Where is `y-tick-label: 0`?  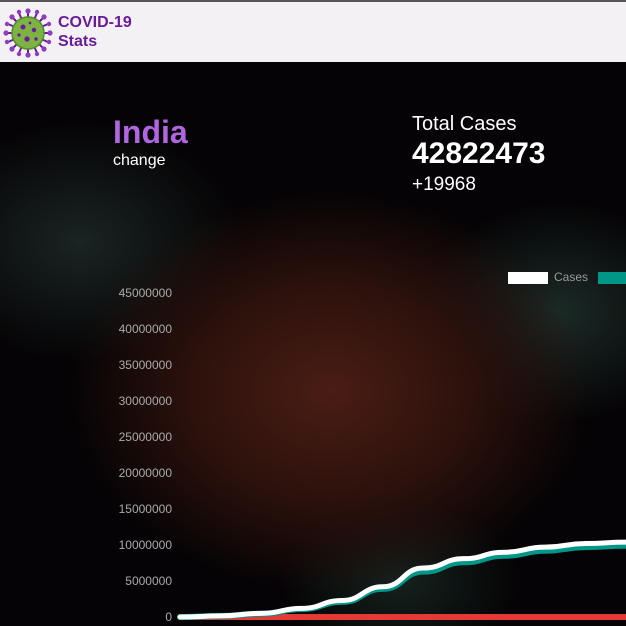
y-tick-label: 0 is located at coordinates (168, 617).